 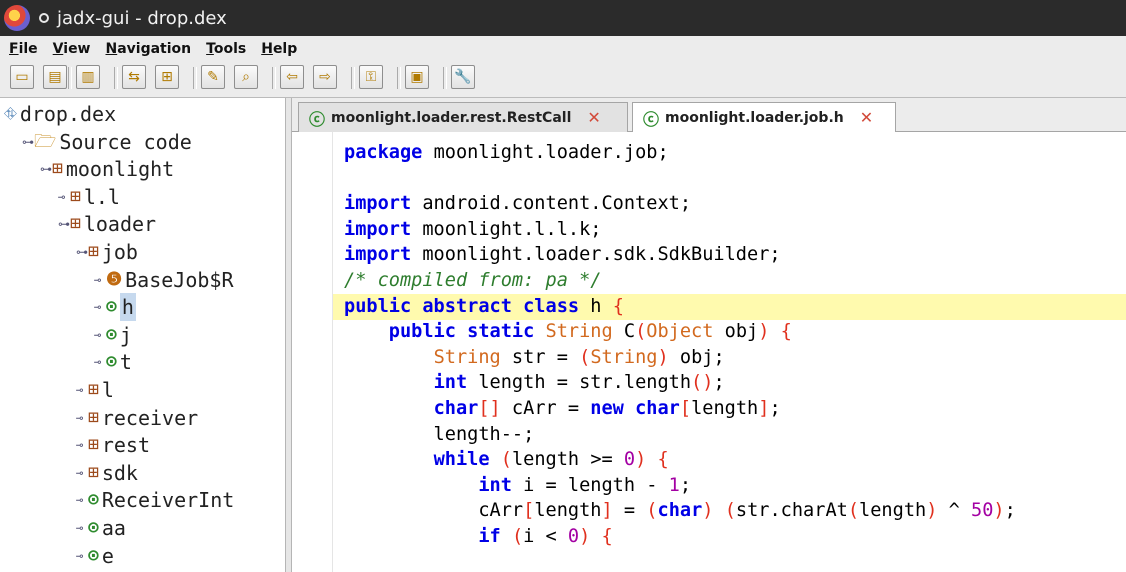 I want to click on code-line: /* compiled from: pa */, so click(x=472, y=280).